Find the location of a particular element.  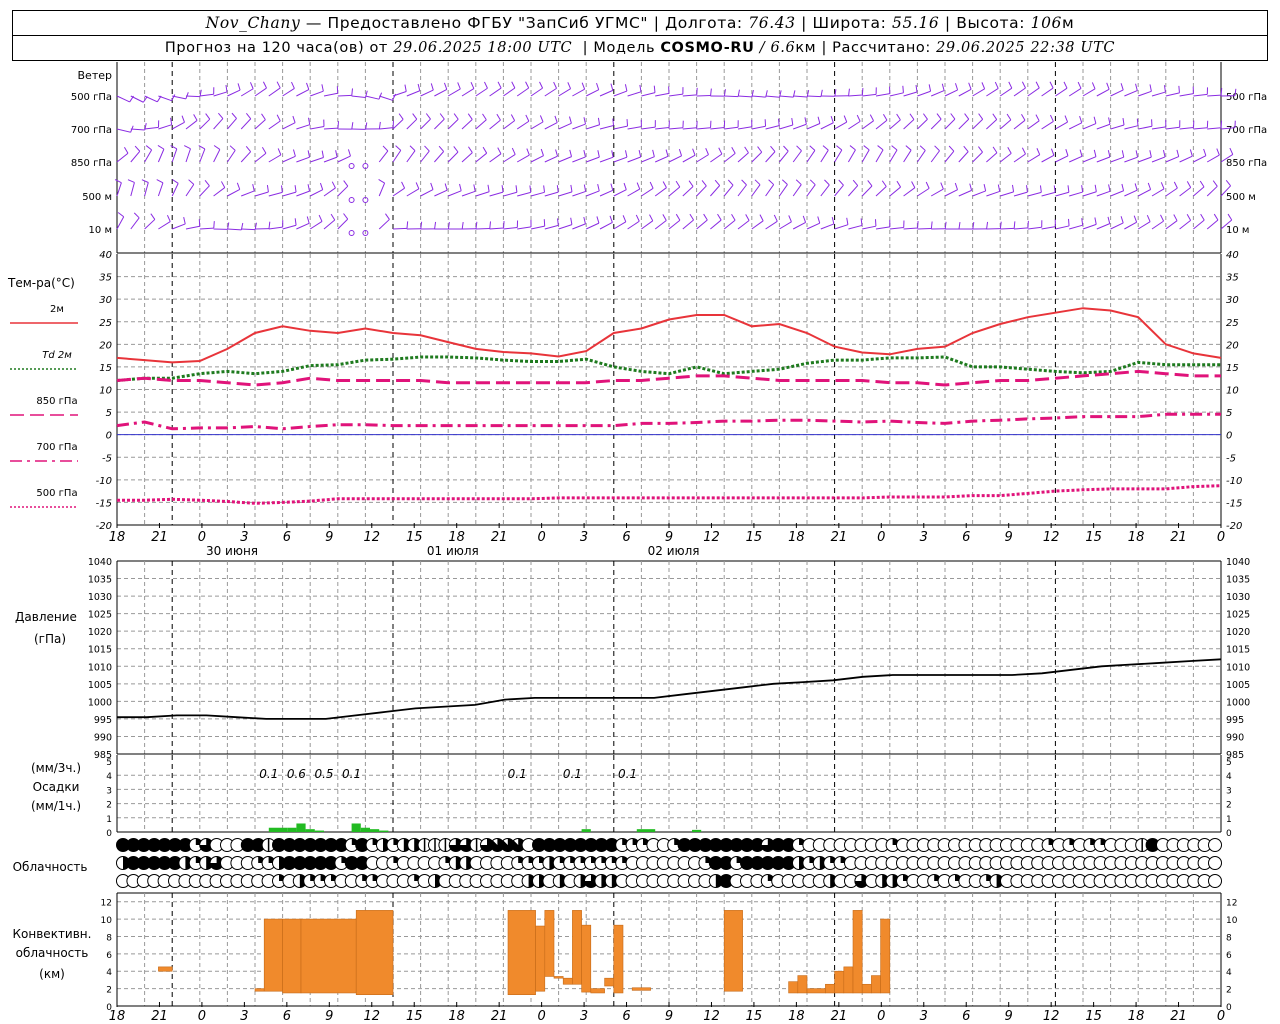

precip-3h-label: 0.1 is located at coordinates (517, 774).